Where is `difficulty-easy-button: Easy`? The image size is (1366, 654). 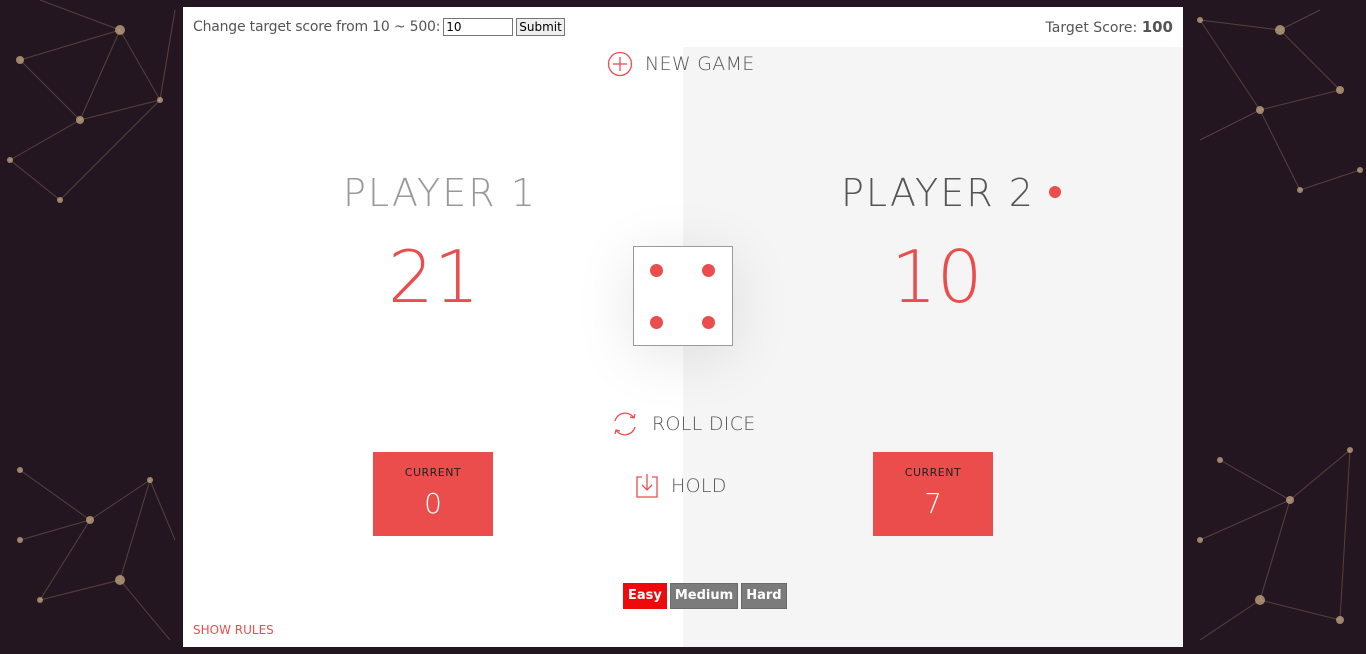
difficulty-easy-button: Easy is located at coordinates (645, 596).